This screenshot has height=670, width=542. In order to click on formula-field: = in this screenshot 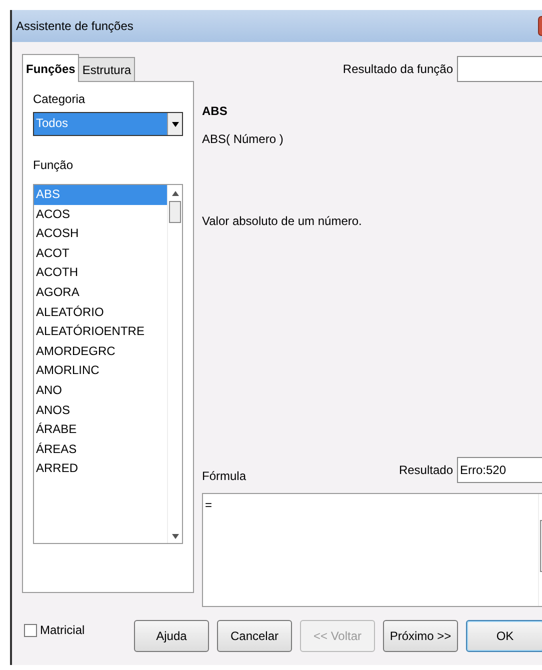, I will do `click(372, 550)`.